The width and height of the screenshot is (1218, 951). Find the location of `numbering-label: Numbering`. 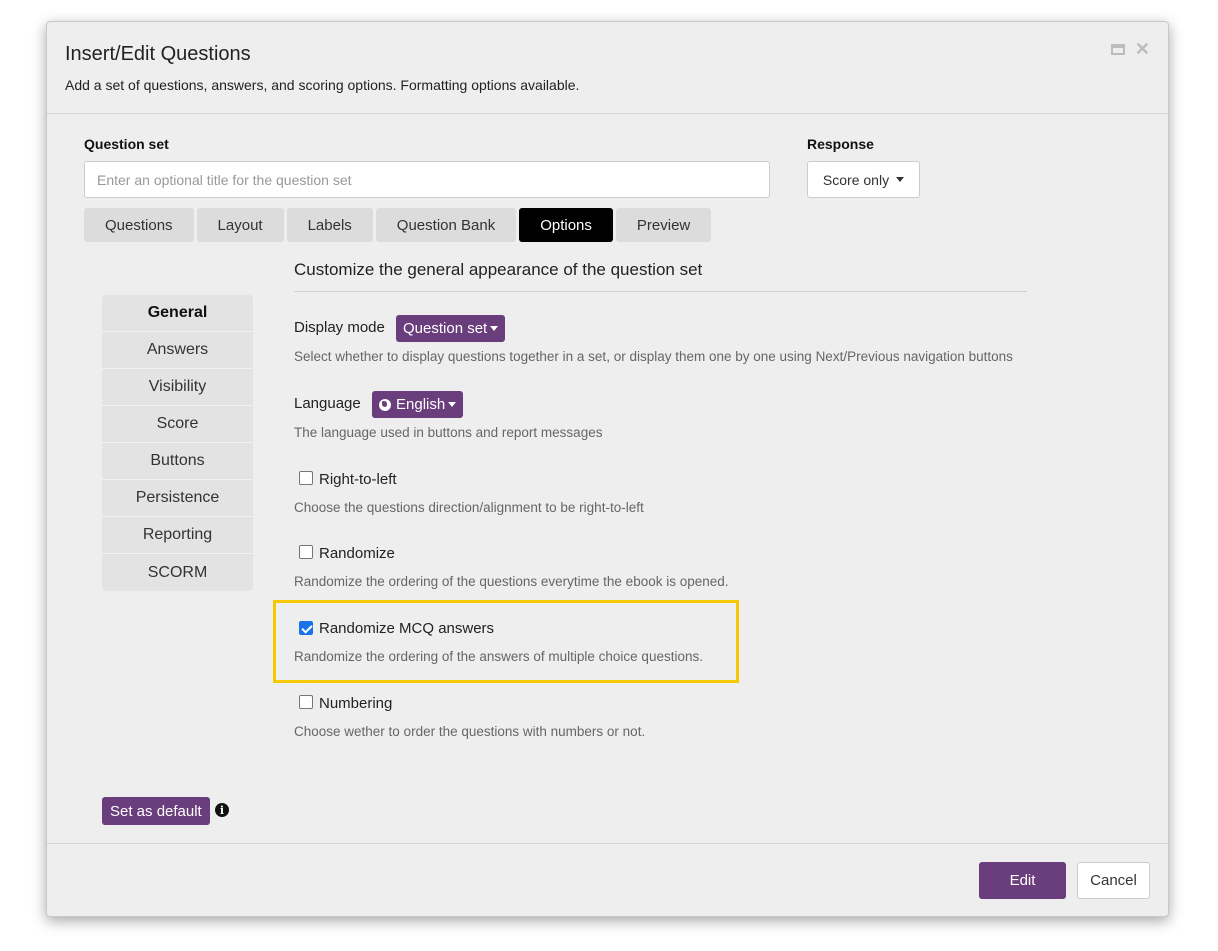

numbering-label: Numbering is located at coordinates (355, 703).